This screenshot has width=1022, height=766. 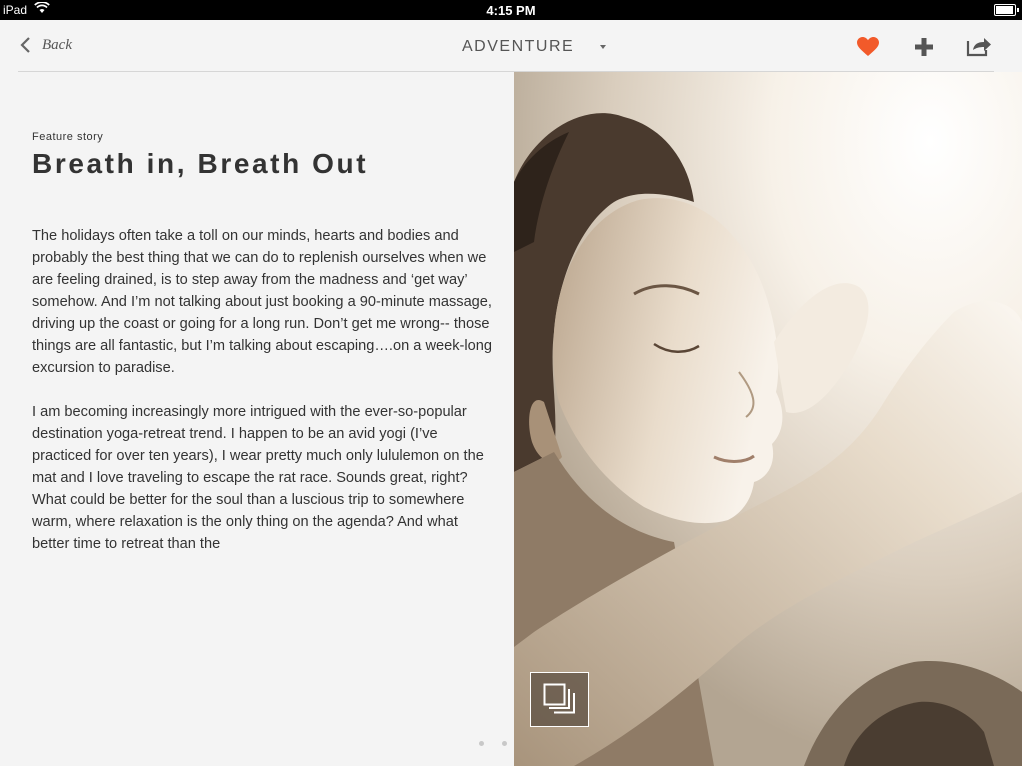 I want to click on gallery-icon, so click(x=559, y=698).